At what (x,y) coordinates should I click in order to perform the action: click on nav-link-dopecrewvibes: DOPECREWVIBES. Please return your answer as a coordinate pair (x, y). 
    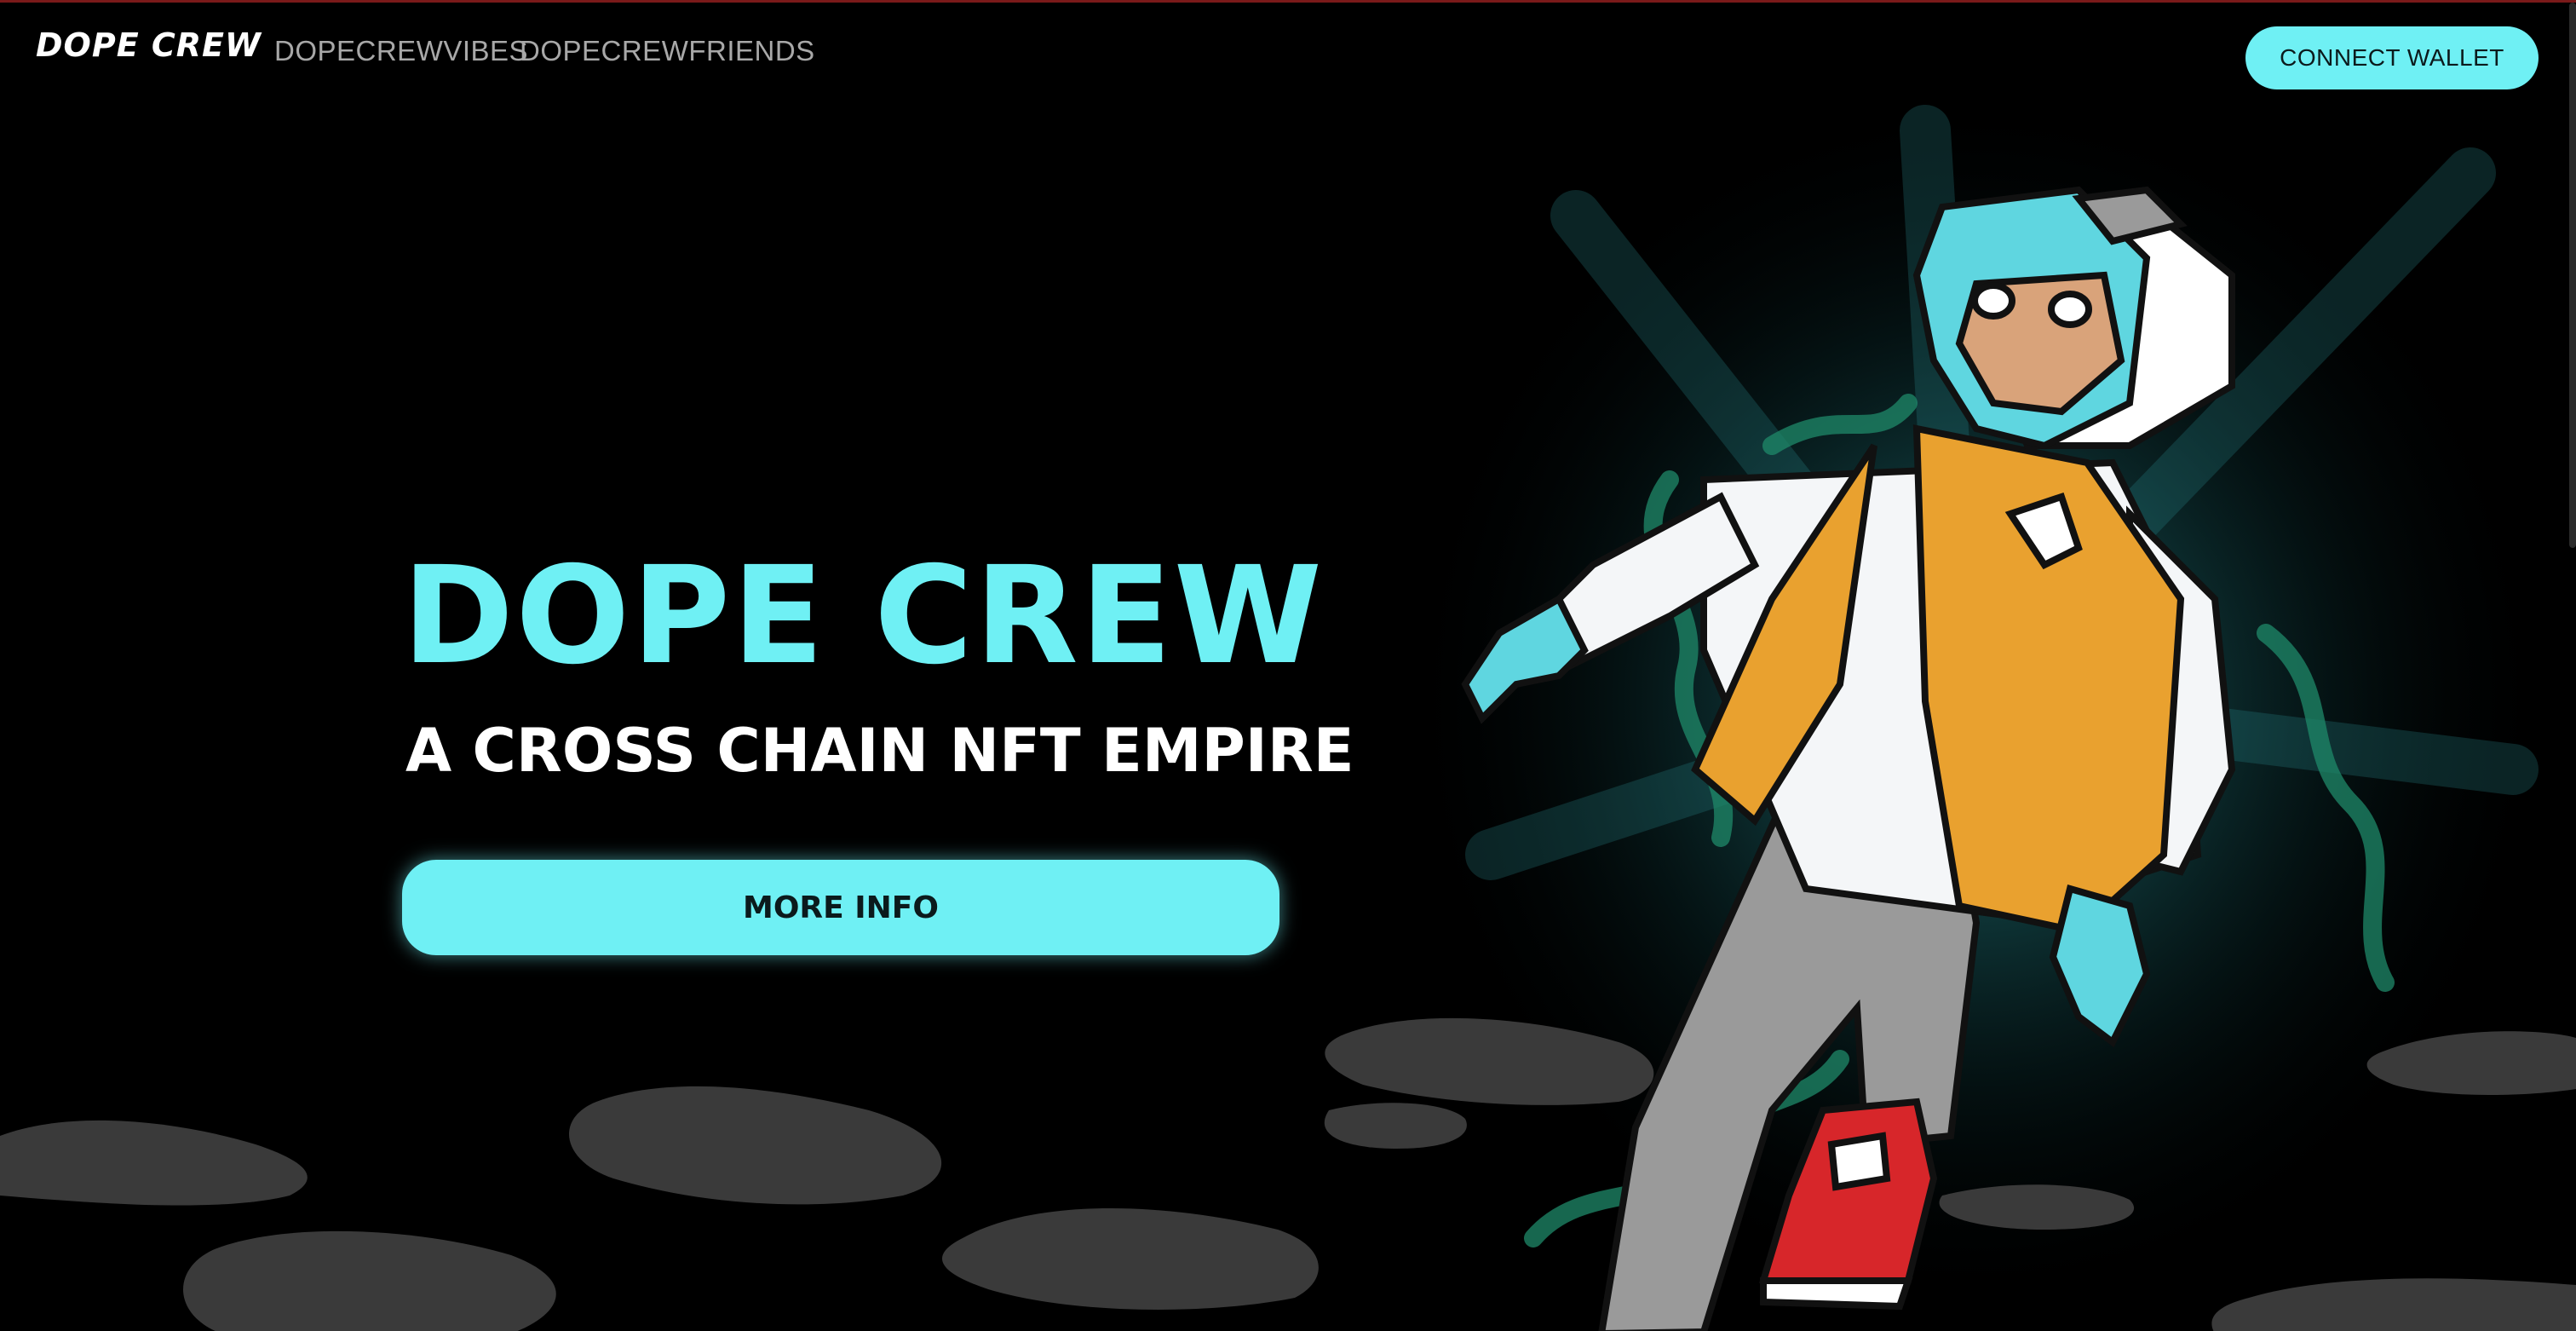
    Looking at the image, I should click on (401, 51).